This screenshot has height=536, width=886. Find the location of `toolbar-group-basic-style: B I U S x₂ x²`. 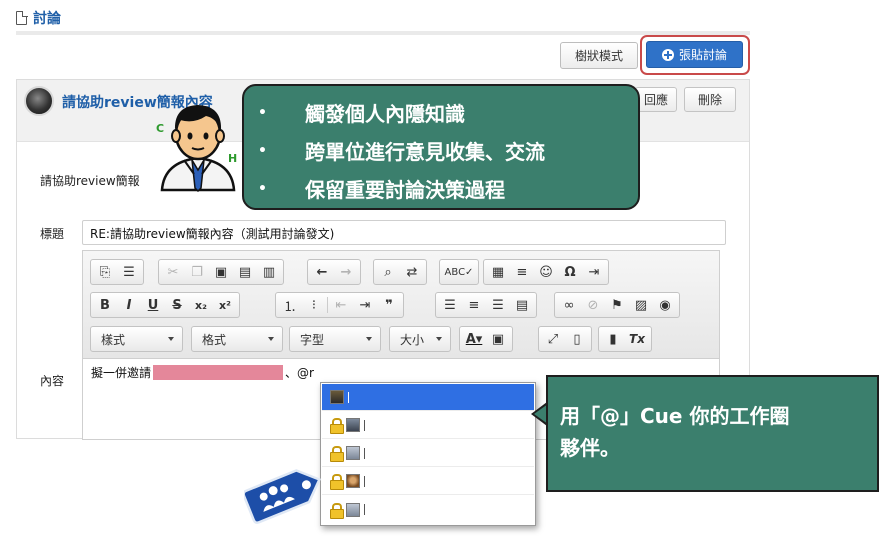

toolbar-group-basic-style: B I U S x₂ x² is located at coordinates (165, 305).